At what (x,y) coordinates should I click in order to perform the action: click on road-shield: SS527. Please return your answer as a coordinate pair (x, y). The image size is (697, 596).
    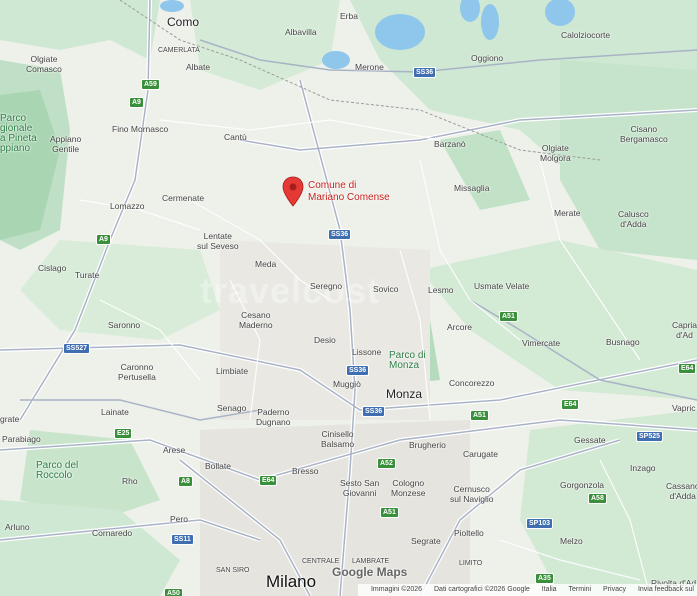
    Looking at the image, I should click on (77, 348).